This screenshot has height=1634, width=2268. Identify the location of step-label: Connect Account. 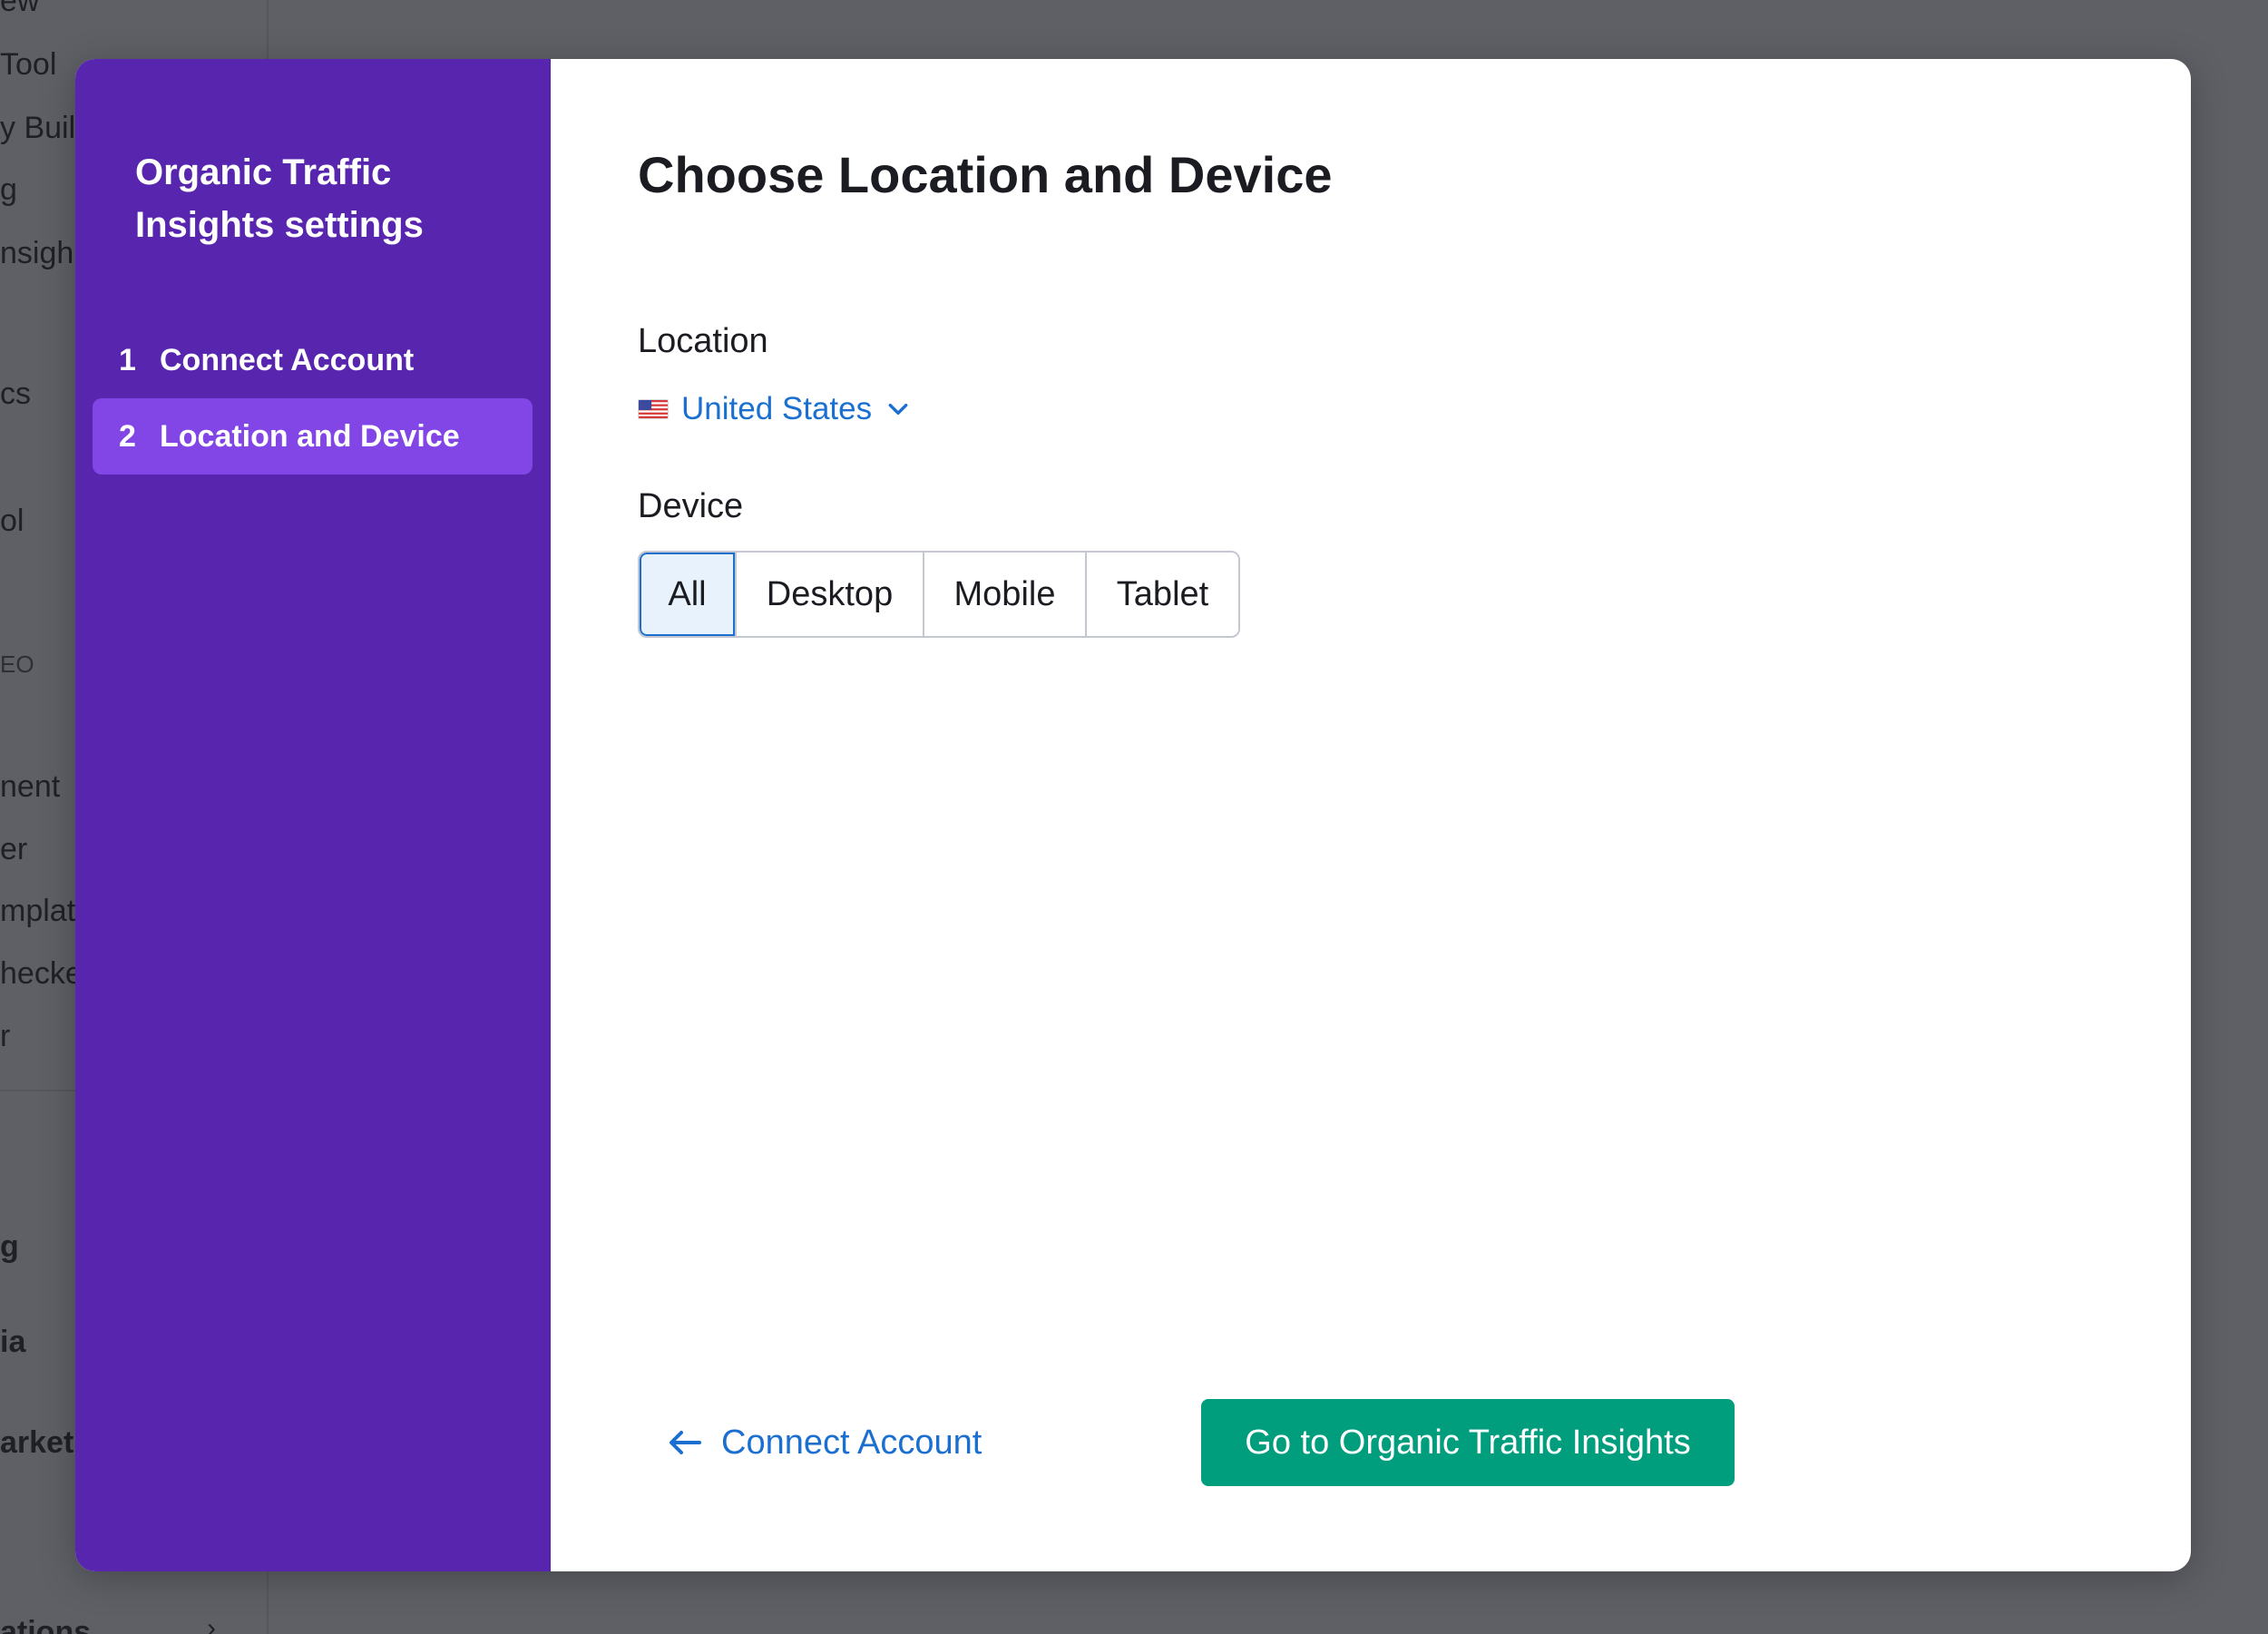
(288, 360).